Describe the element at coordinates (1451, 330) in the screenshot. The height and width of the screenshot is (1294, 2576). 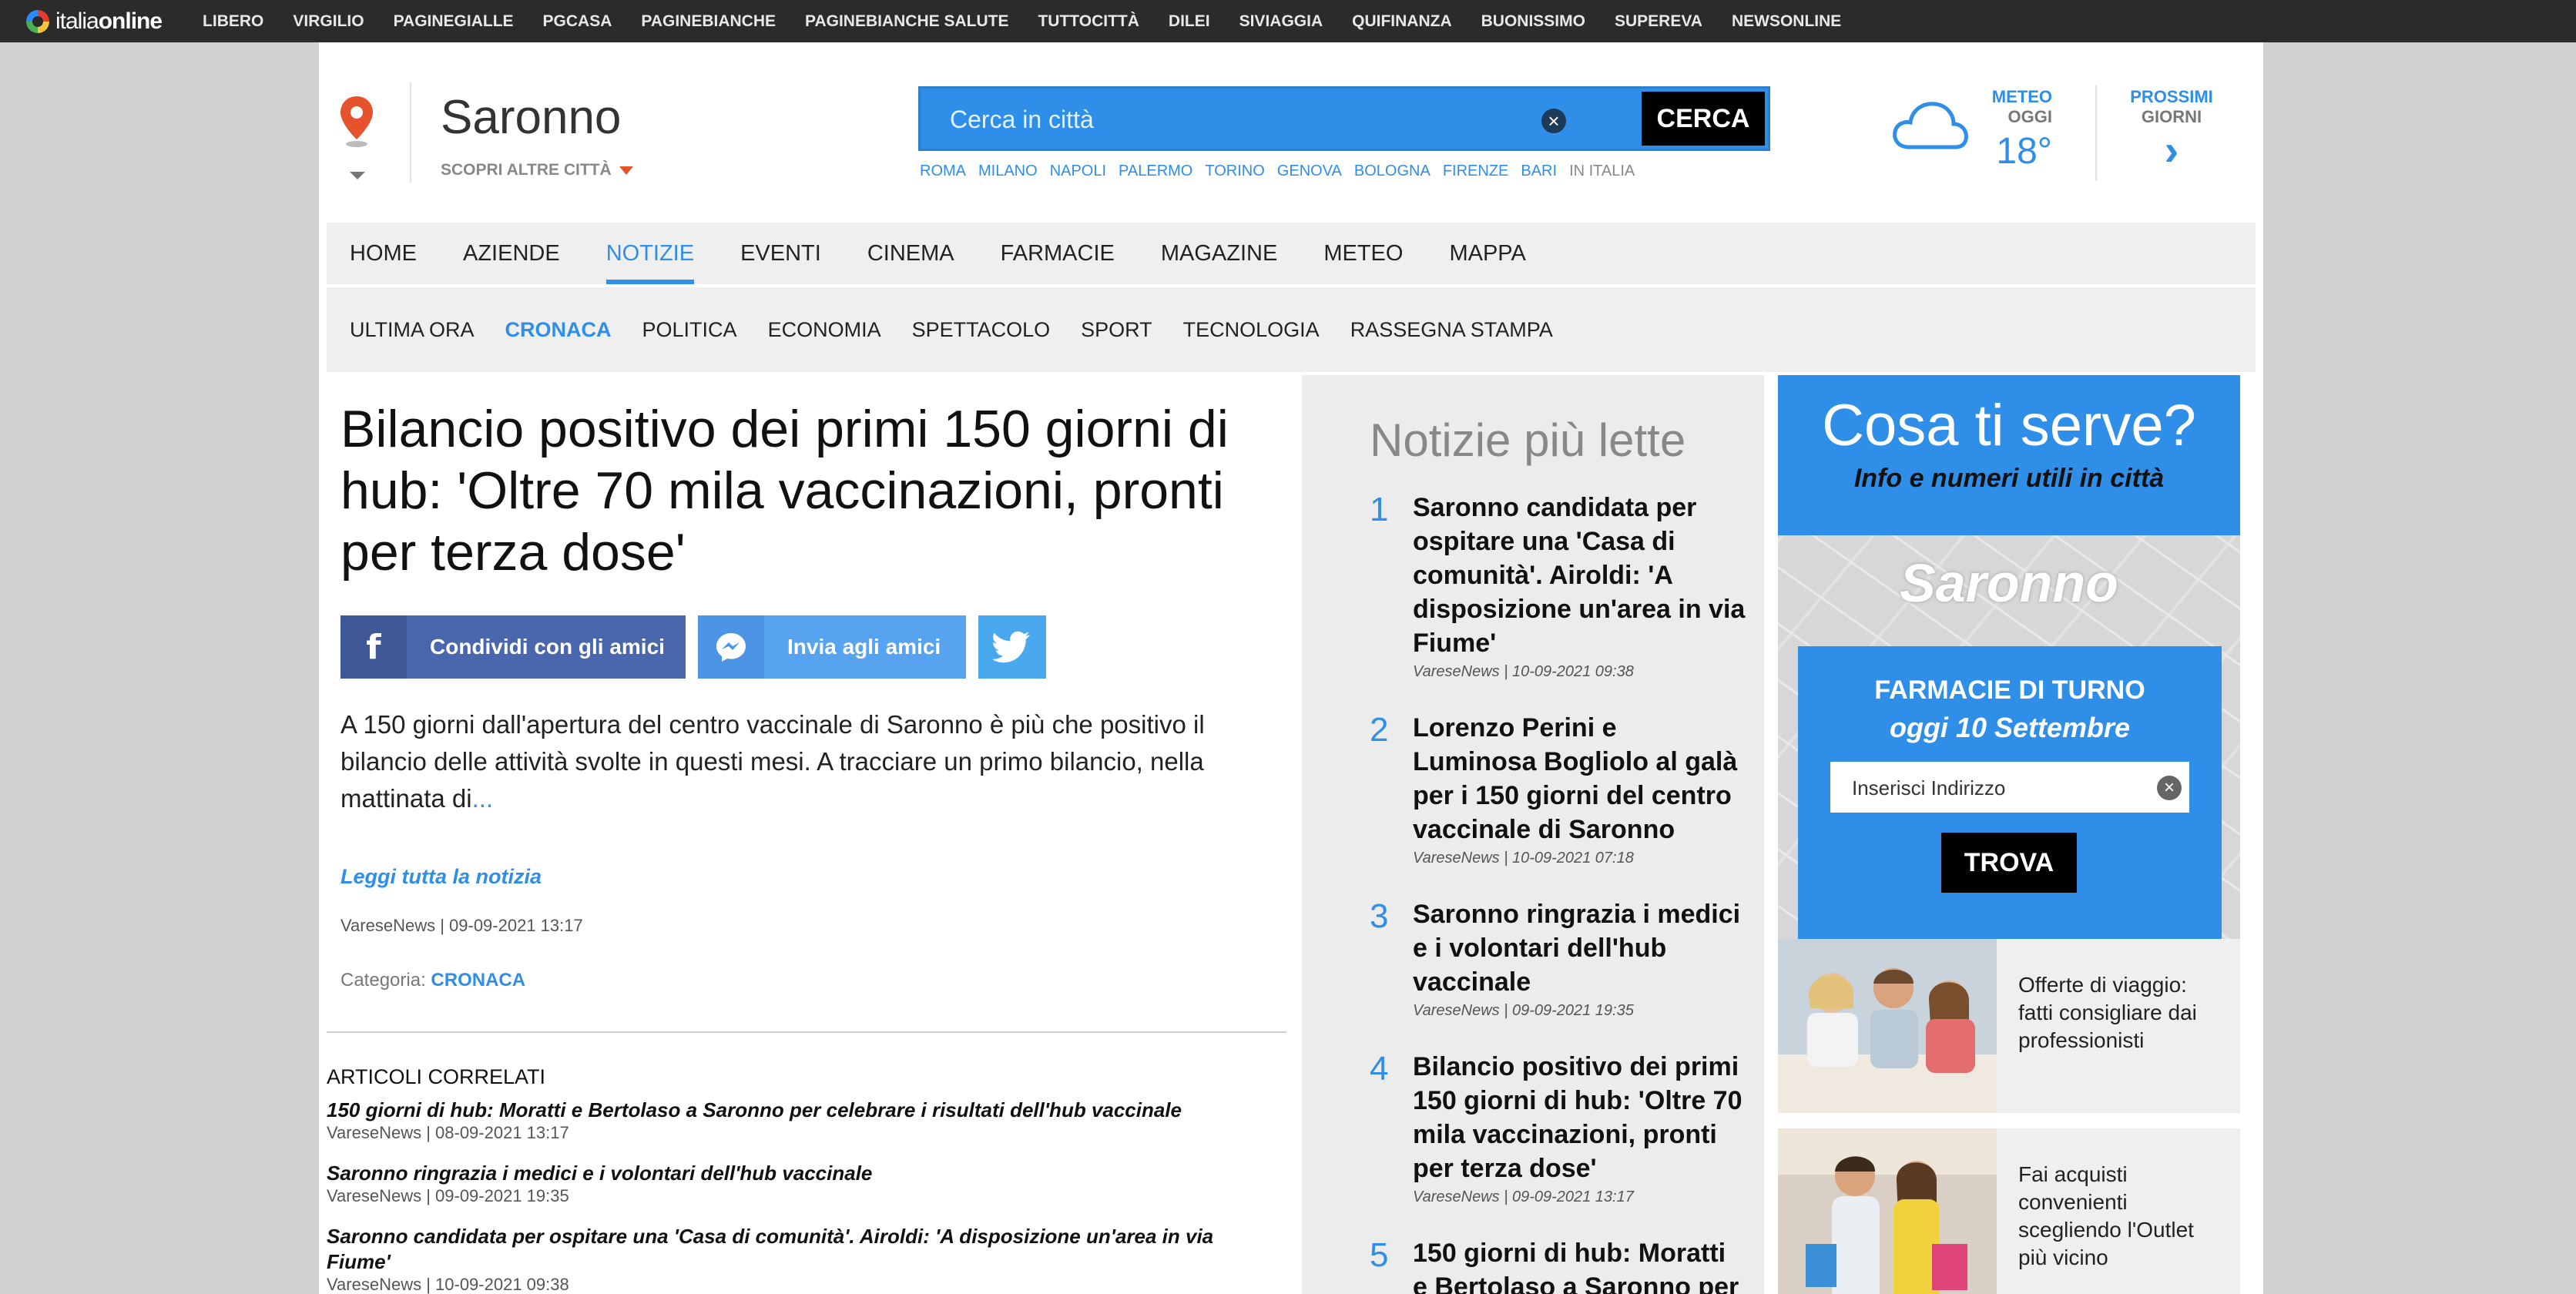
I see `subnav-rassegna-stampa: RASSEGNA STAMPA` at that location.